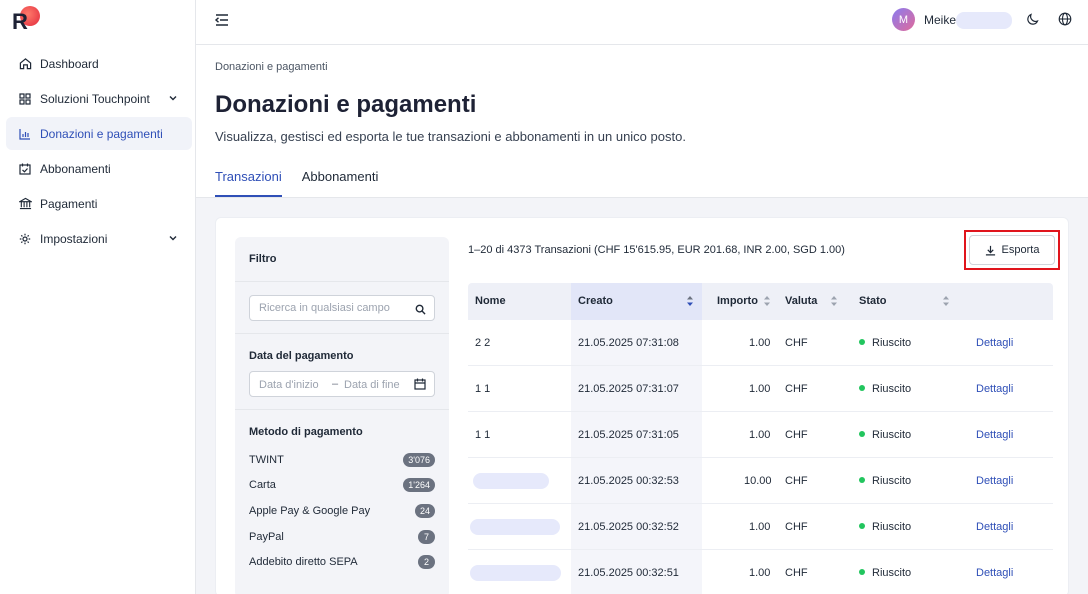 This screenshot has height=594, width=1088. I want to click on payment-method-card: Carta 1'264, so click(342, 485).